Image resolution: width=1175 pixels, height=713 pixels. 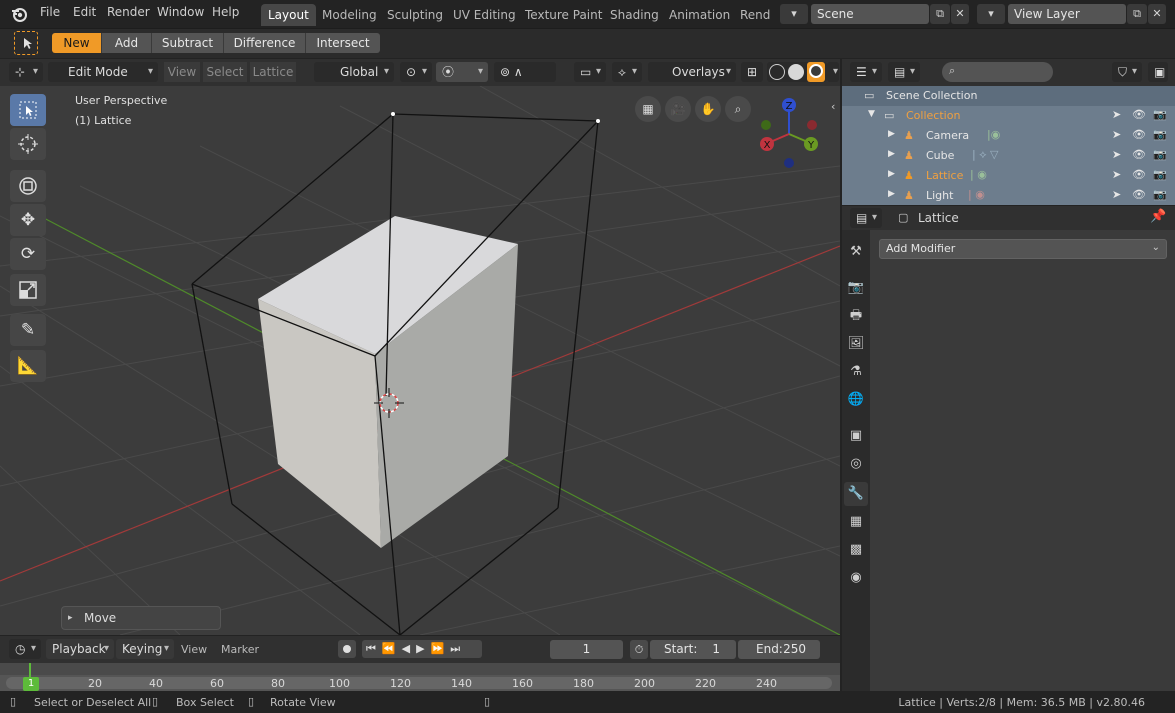 What do you see at coordinates (866, 218) in the screenshot?
I see `properties-editor-type-icon: ▤ ▾` at bounding box center [866, 218].